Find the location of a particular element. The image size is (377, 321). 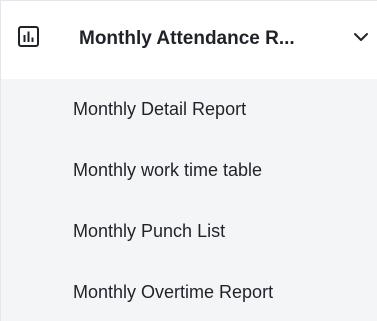

bar-chart-icon is located at coordinates (28, 36).